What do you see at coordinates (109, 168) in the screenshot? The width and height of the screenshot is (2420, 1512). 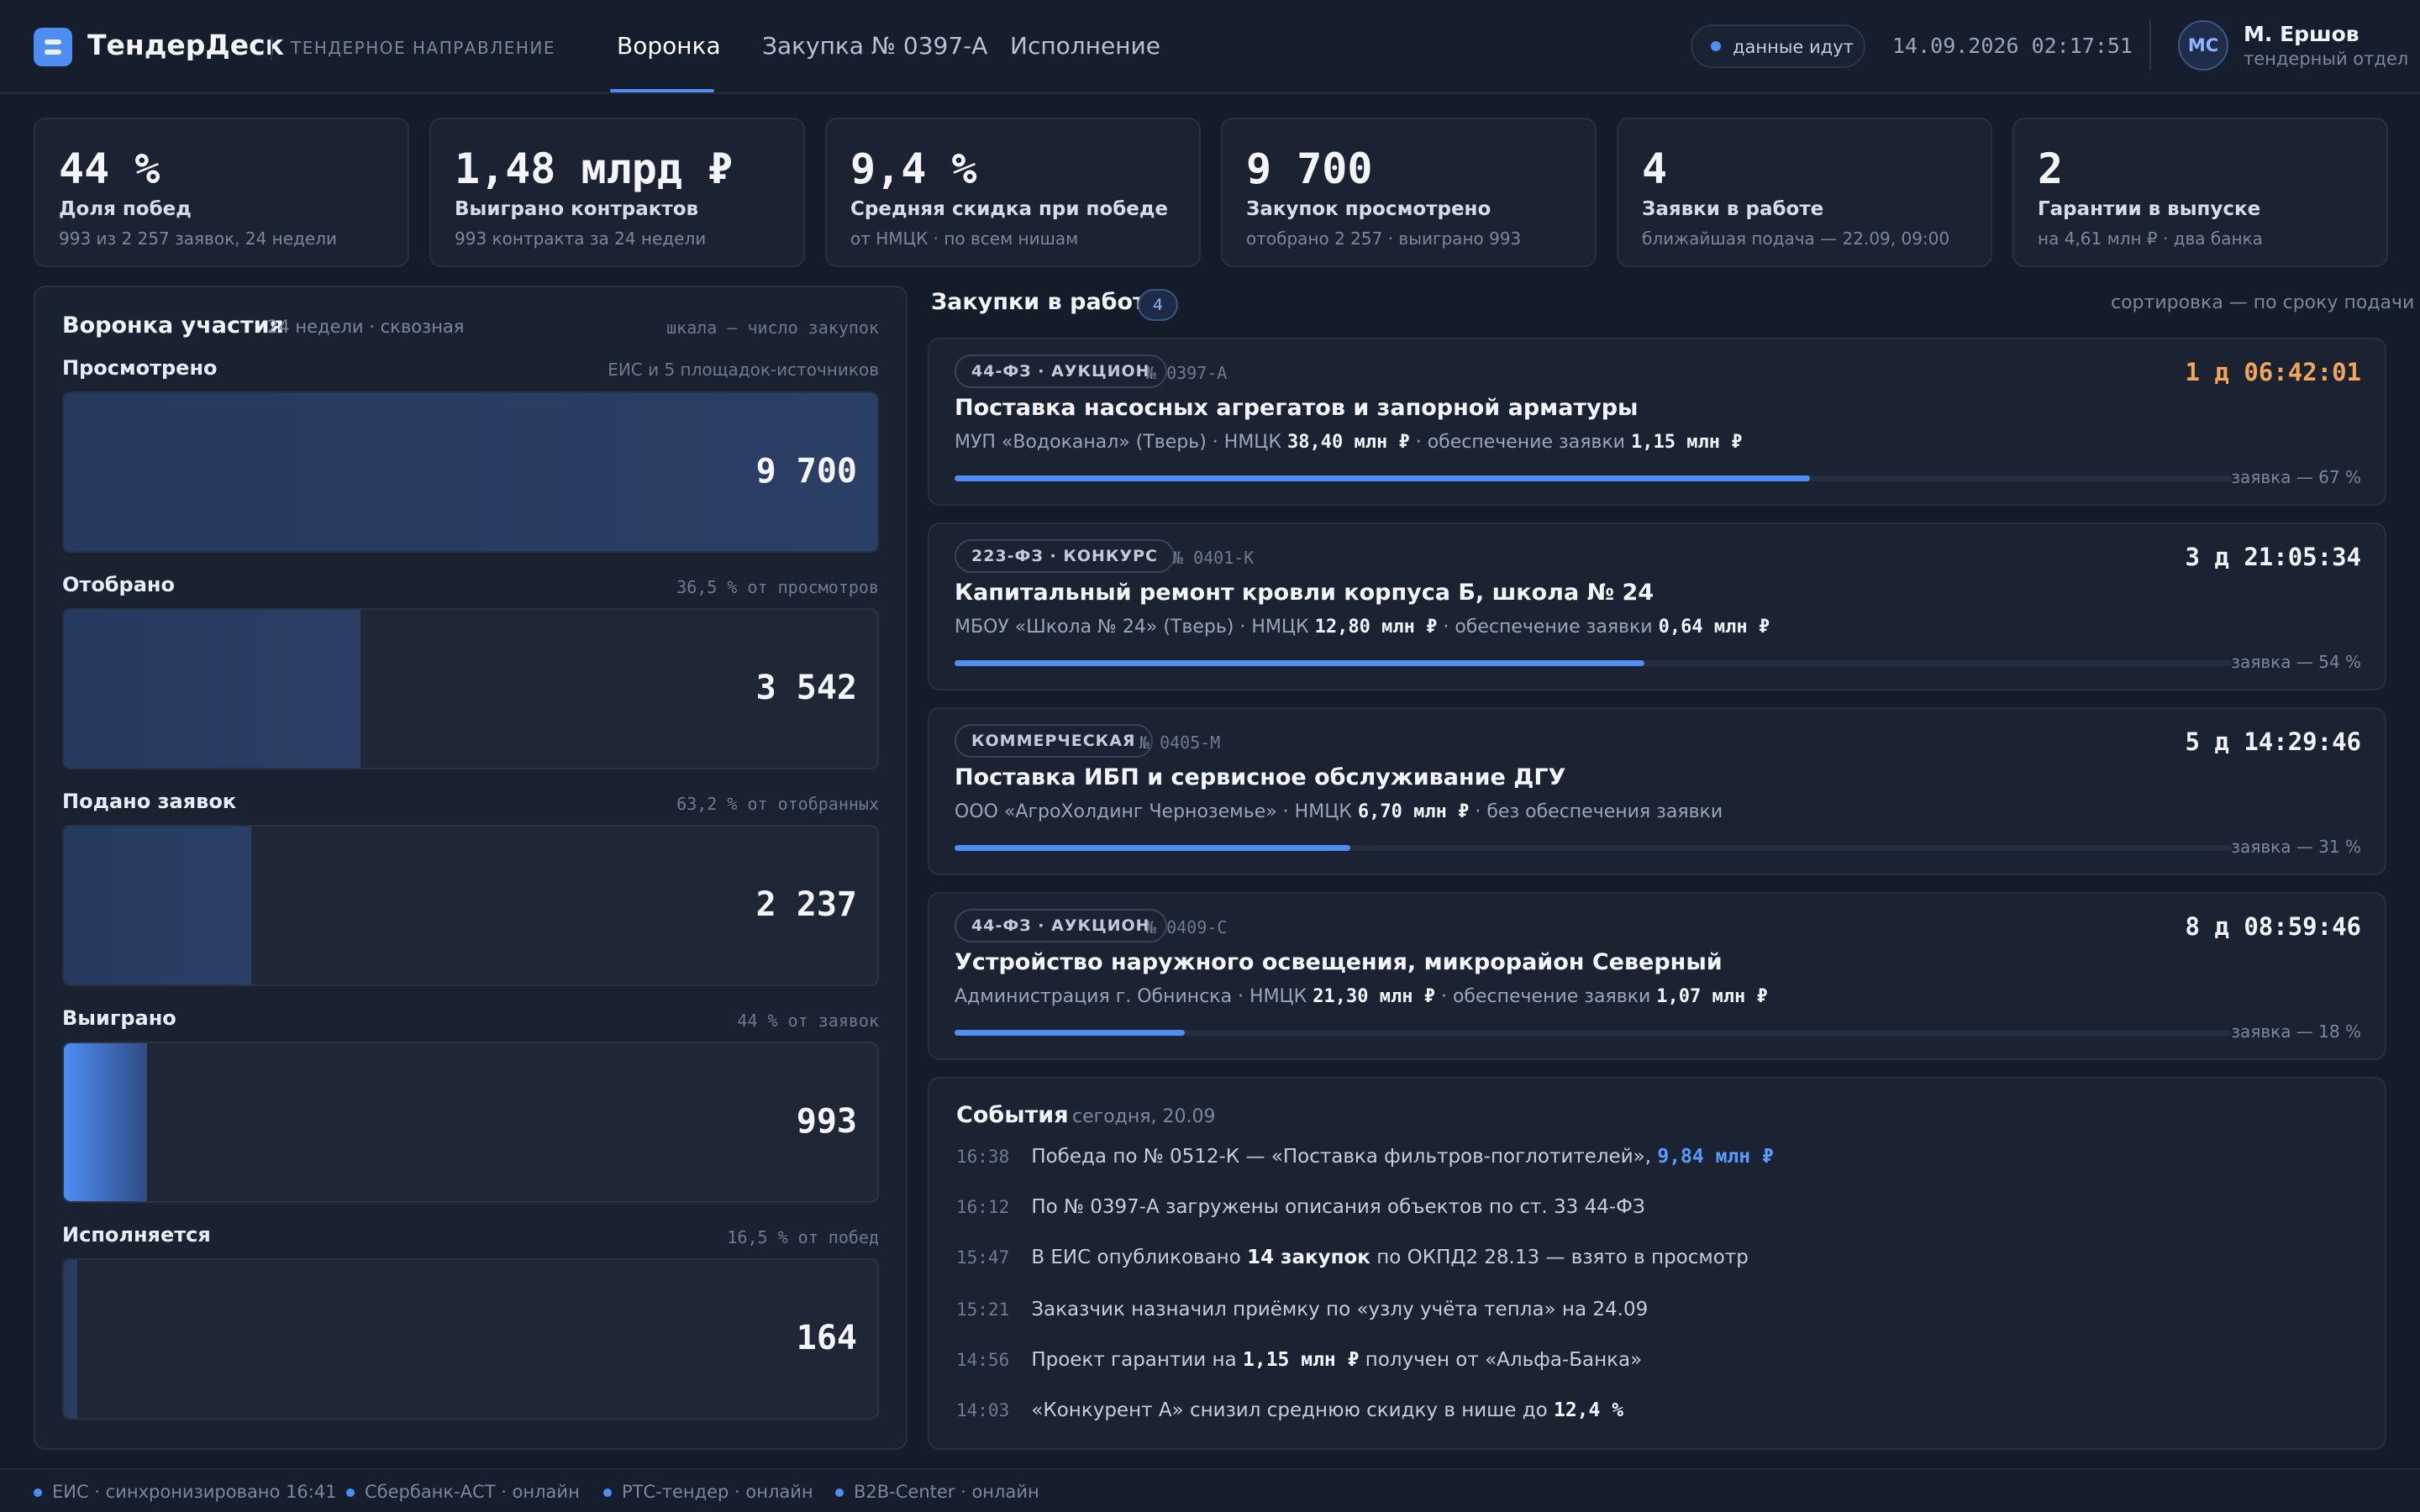 I see `kpi-value: 44 %` at bounding box center [109, 168].